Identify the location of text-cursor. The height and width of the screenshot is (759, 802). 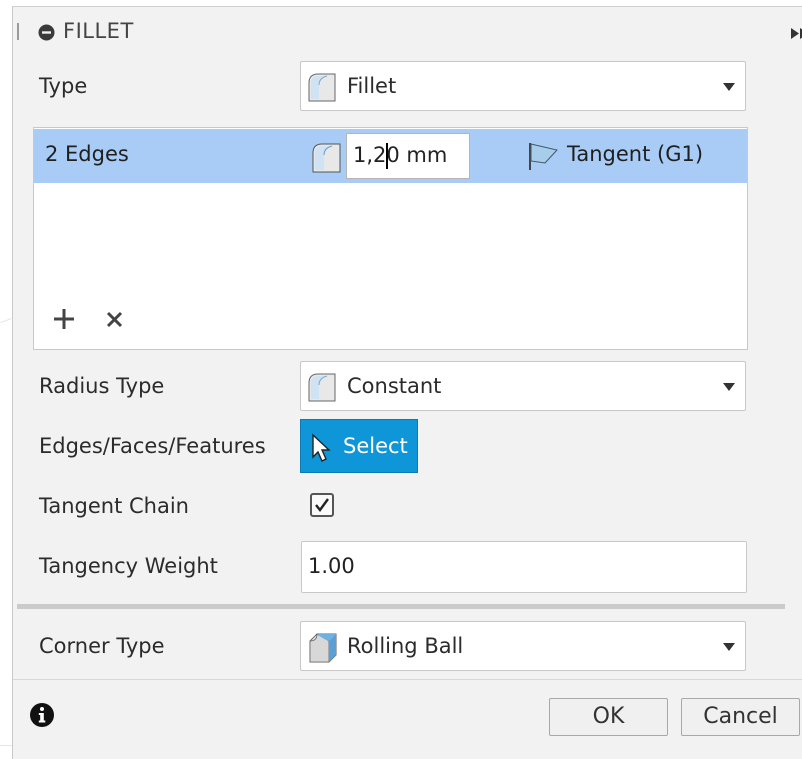
(387, 156).